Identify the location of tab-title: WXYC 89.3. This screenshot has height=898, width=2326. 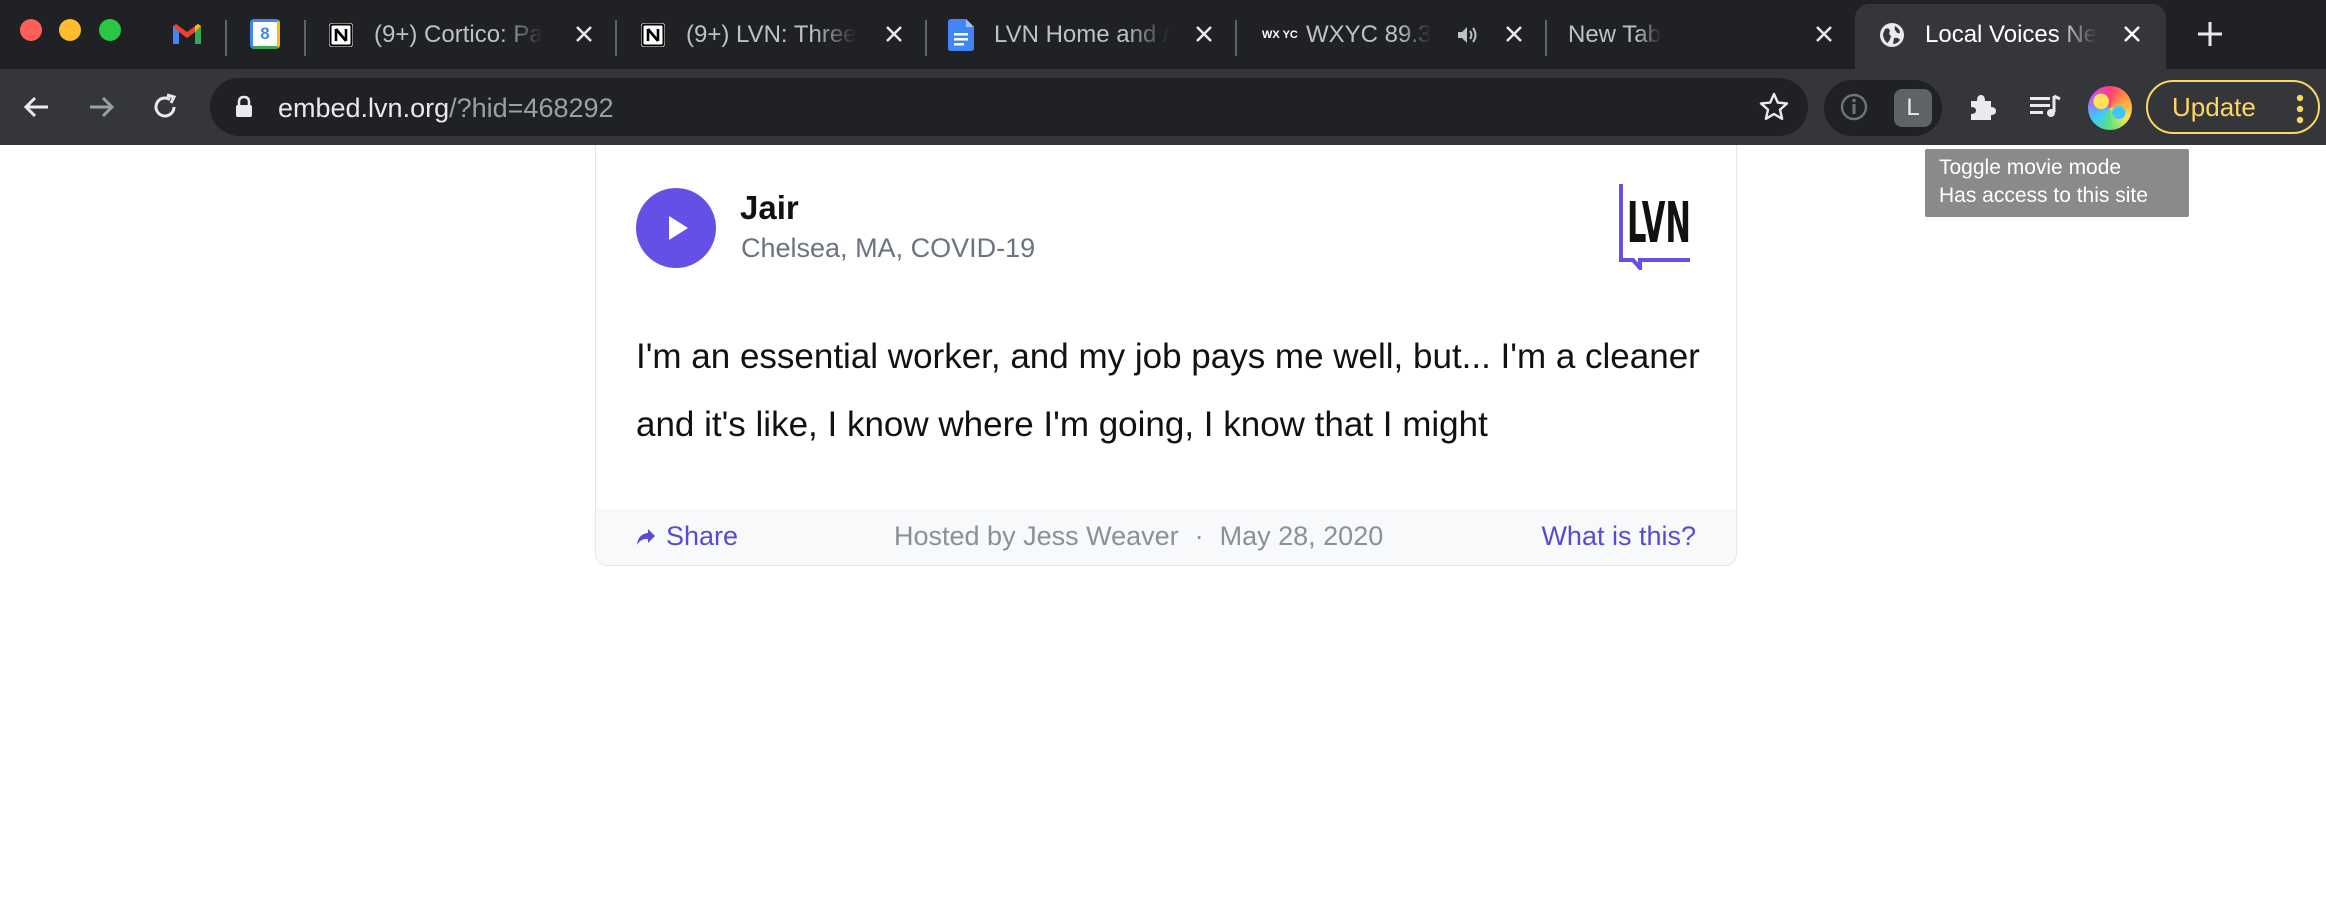
(1369, 34).